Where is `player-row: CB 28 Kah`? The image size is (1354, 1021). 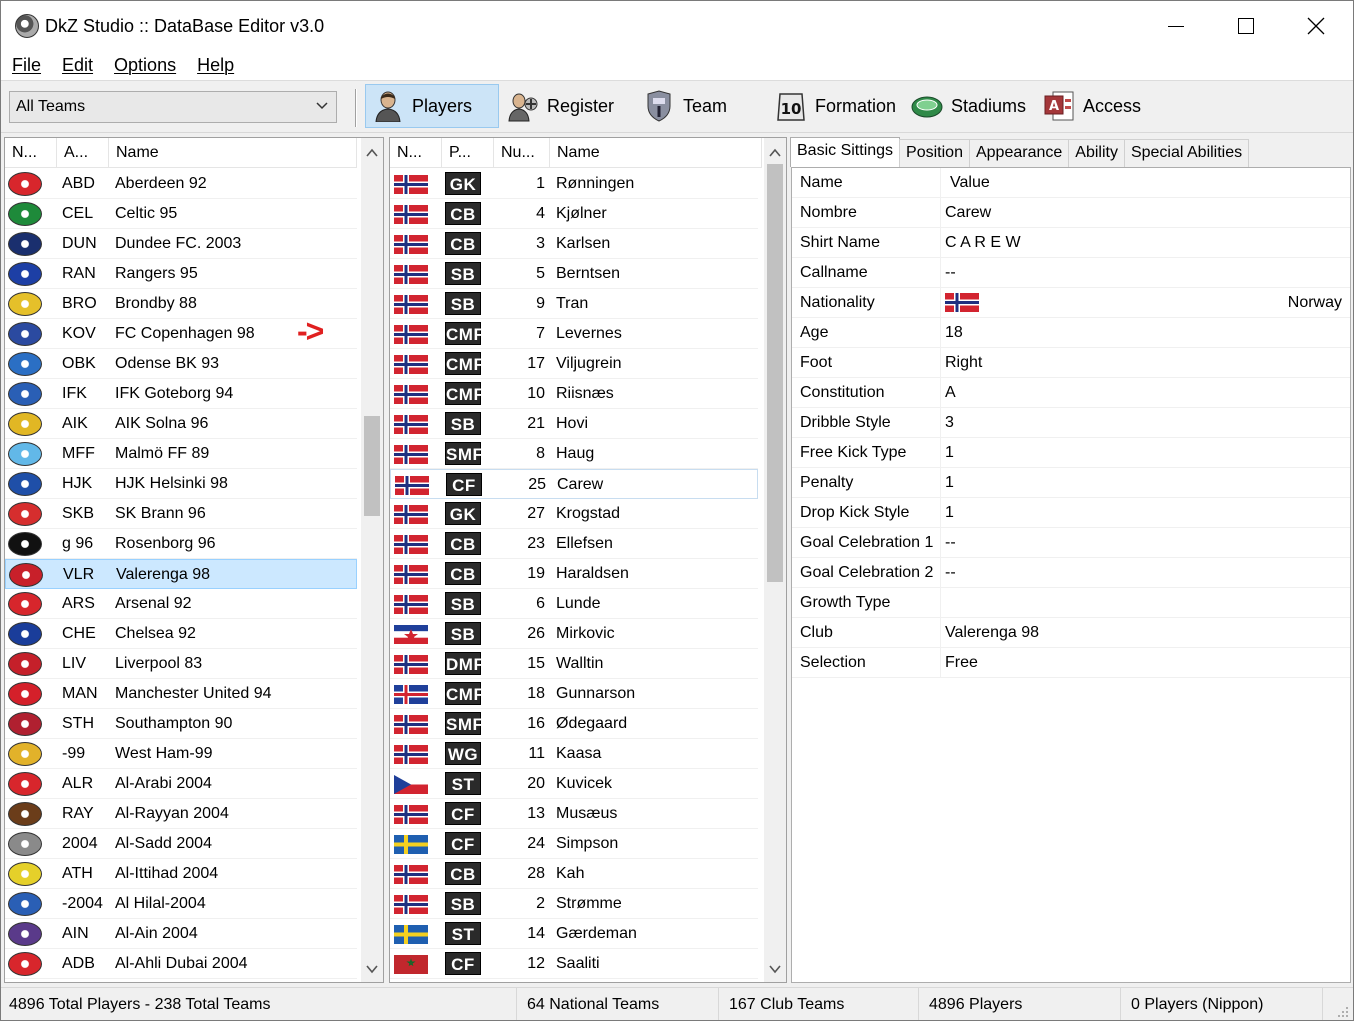
player-row: CB 28 Kah is located at coordinates (574, 874).